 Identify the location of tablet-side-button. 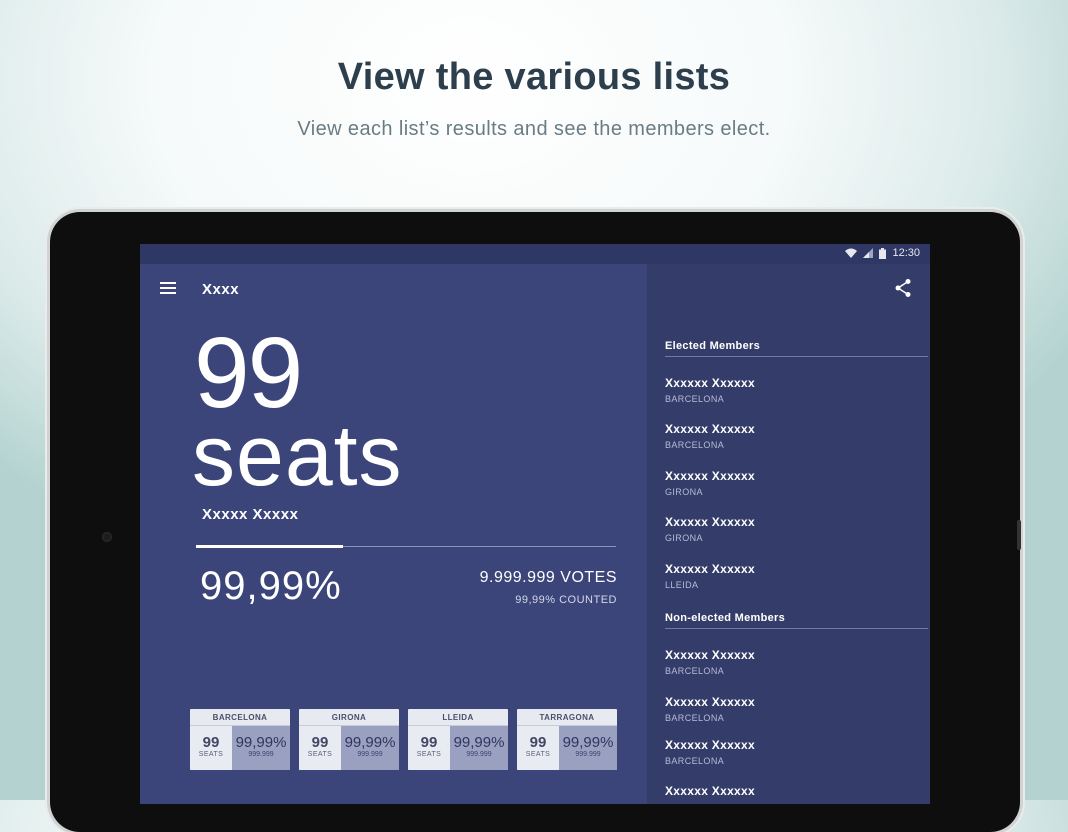
(1019, 535).